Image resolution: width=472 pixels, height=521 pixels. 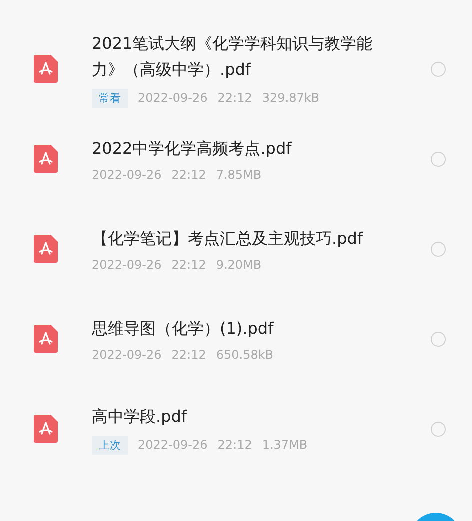 I want to click on file-size: 9.20MB, so click(x=239, y=265).